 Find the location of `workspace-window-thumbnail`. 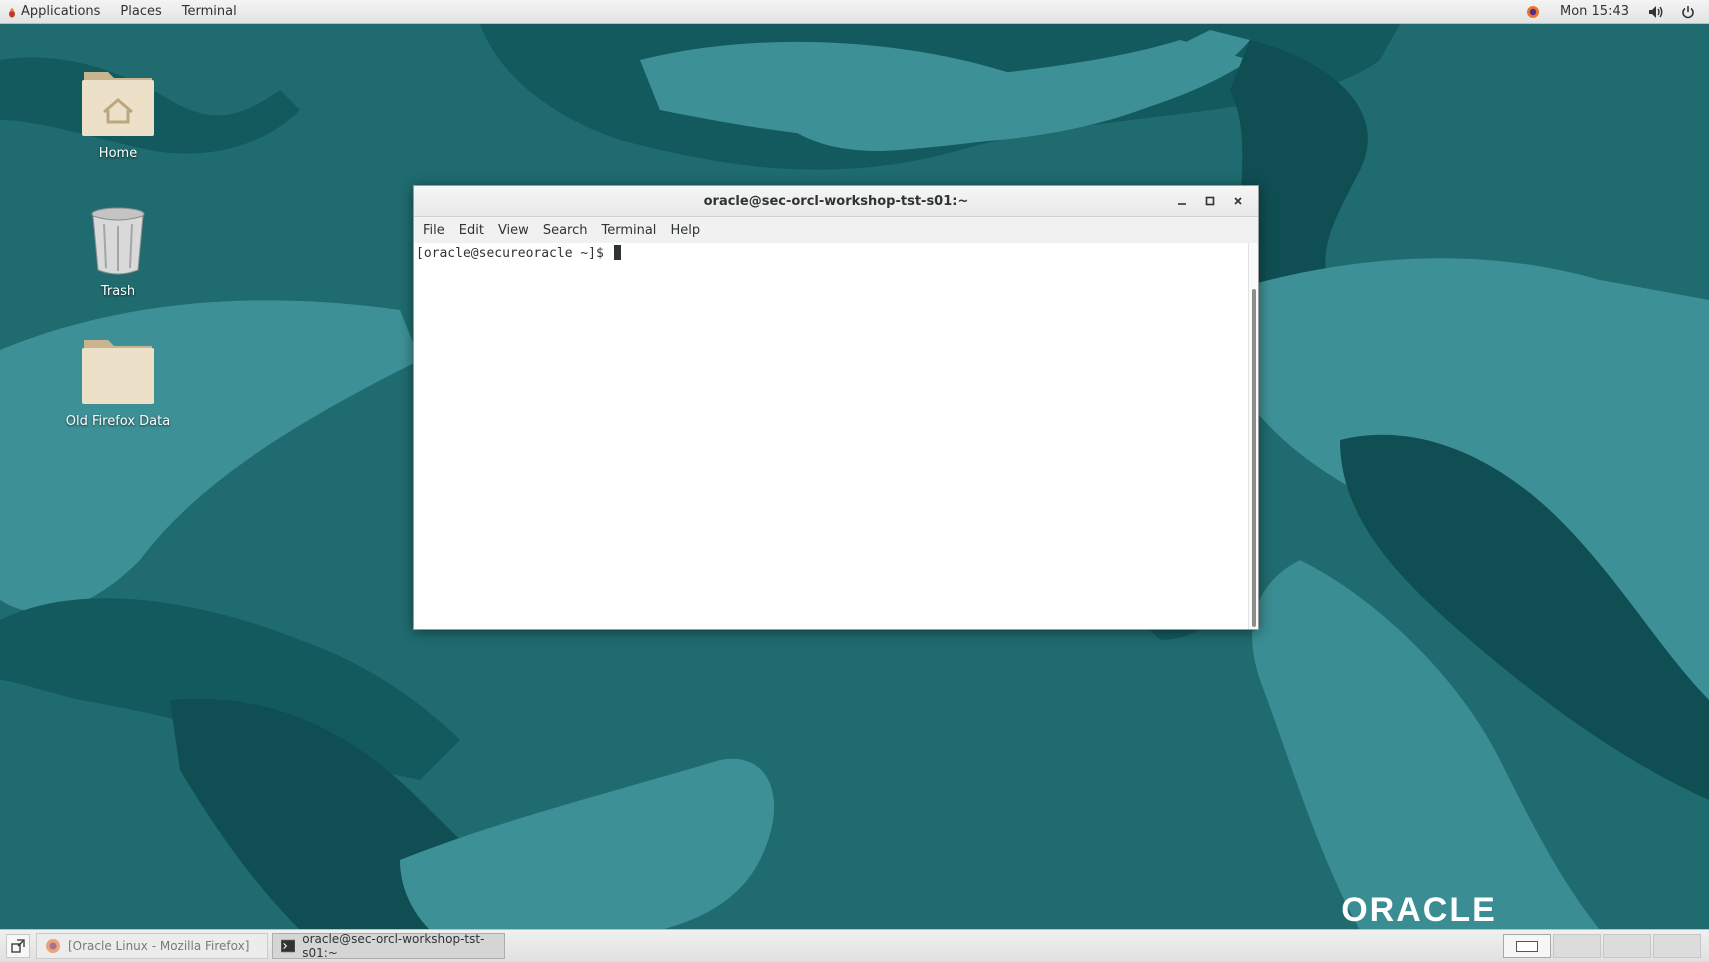

workspace-window-thumbnail is located at coordinates (1527, 946).